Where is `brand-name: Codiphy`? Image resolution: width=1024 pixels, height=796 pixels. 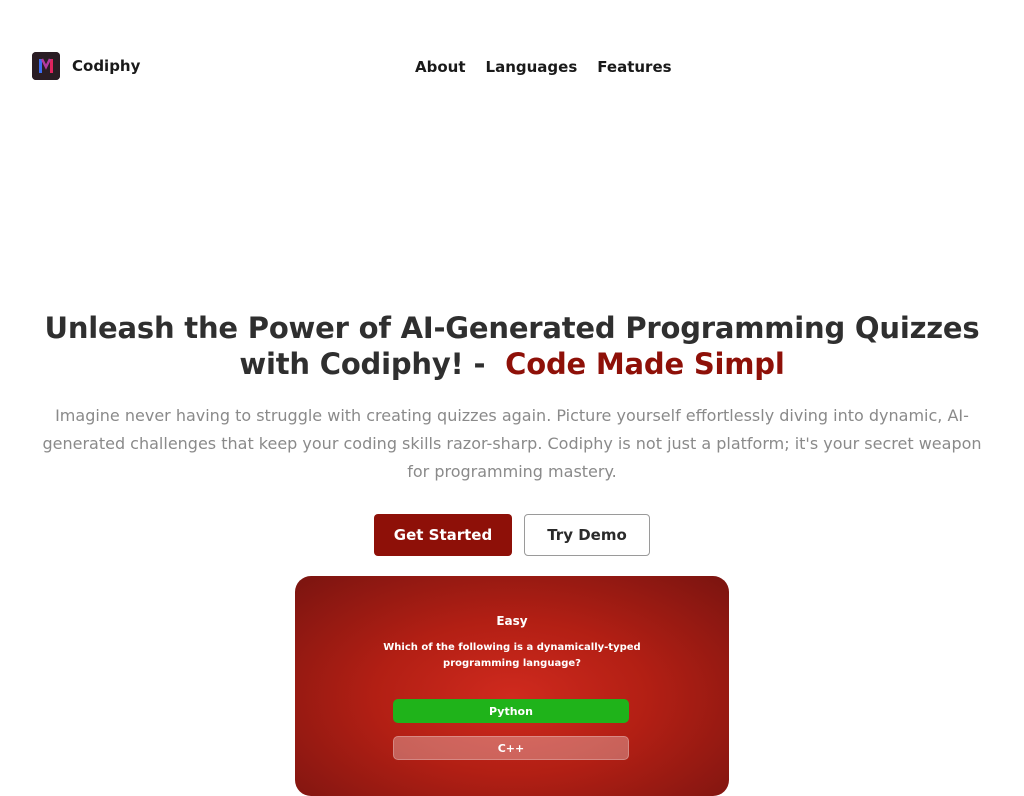 brand-name: Codiphy is located at coordinates (106, 66).